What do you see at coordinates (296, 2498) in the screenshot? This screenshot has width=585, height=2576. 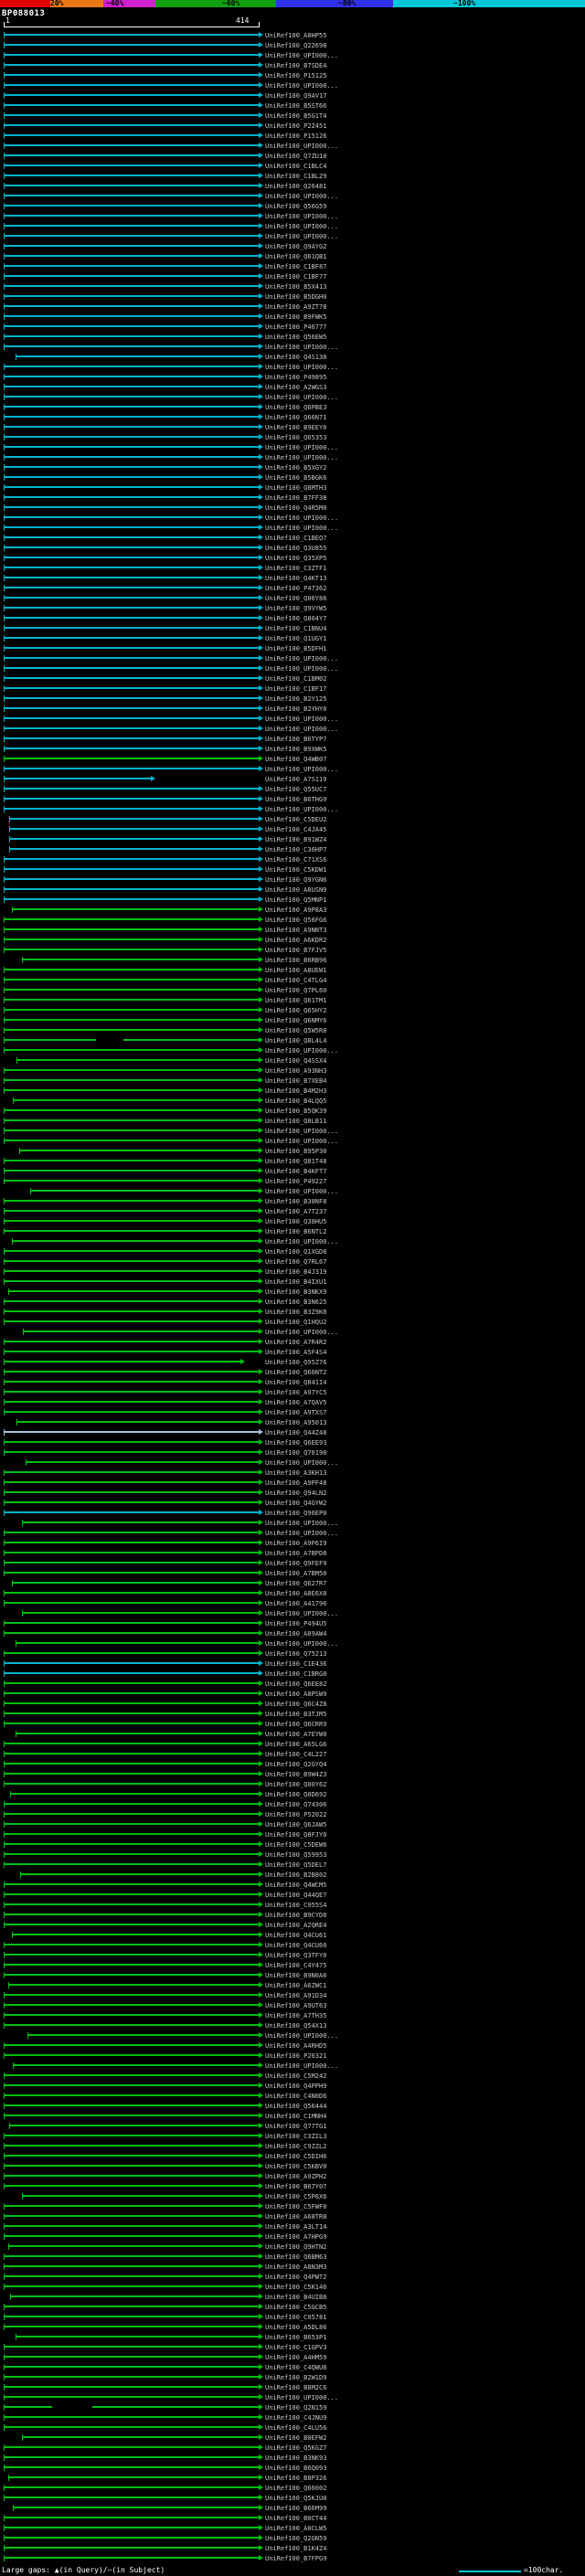 I see `hit-label: UniRef100_Q5KJU0` at bounding box center [296, 2498].